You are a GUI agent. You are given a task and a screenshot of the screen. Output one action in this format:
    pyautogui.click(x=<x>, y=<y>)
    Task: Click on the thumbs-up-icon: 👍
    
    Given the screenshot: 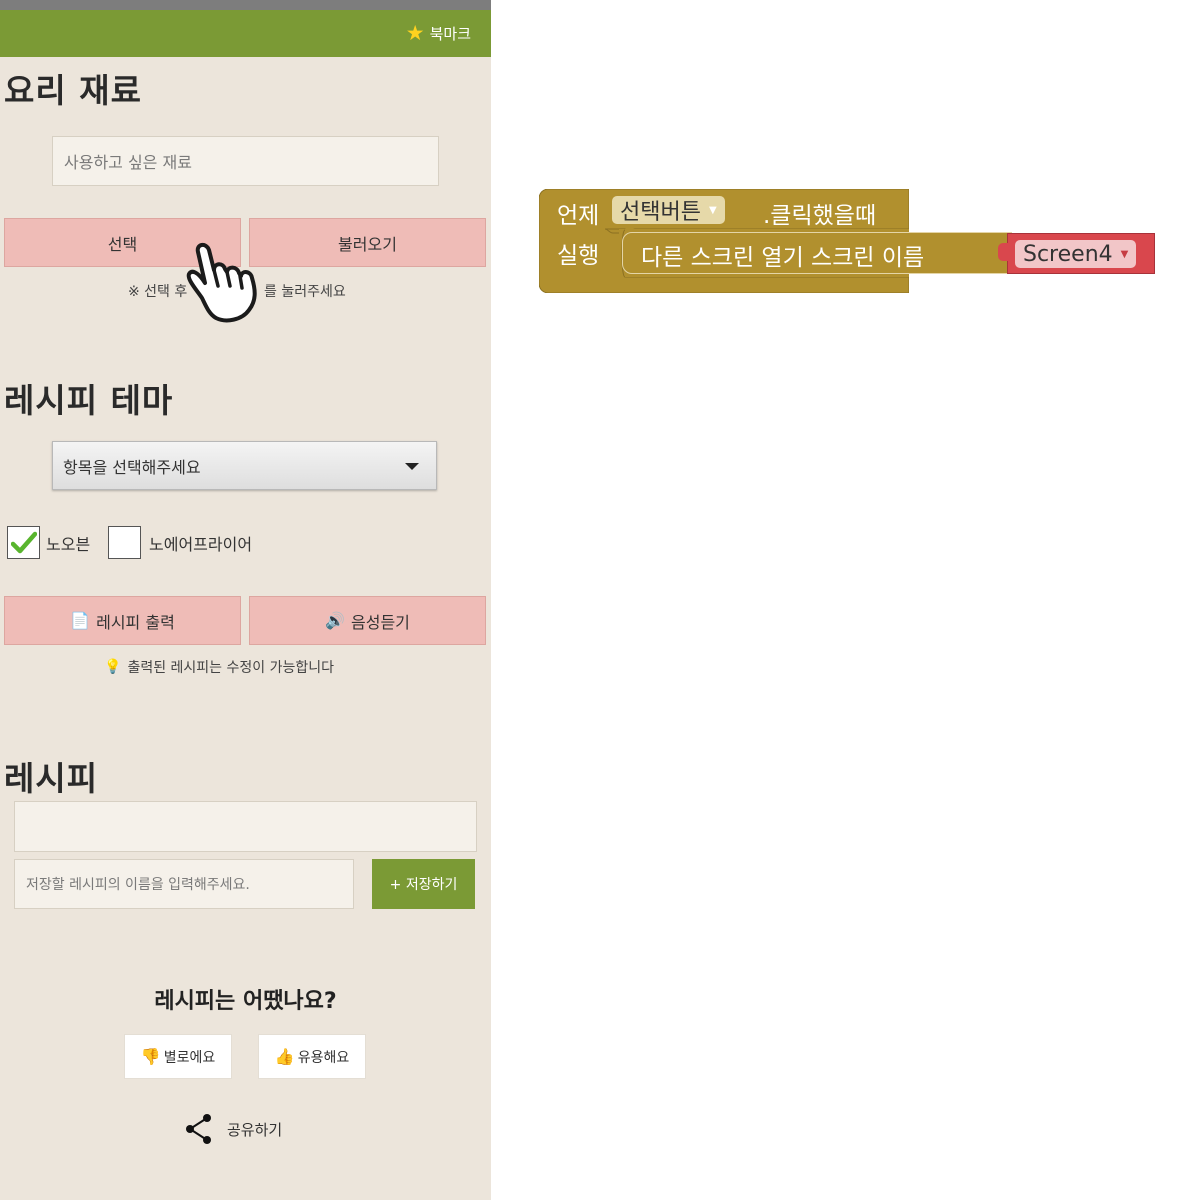 What is the action you would take?
    pyautogui.click(x=284, y=1056)
    